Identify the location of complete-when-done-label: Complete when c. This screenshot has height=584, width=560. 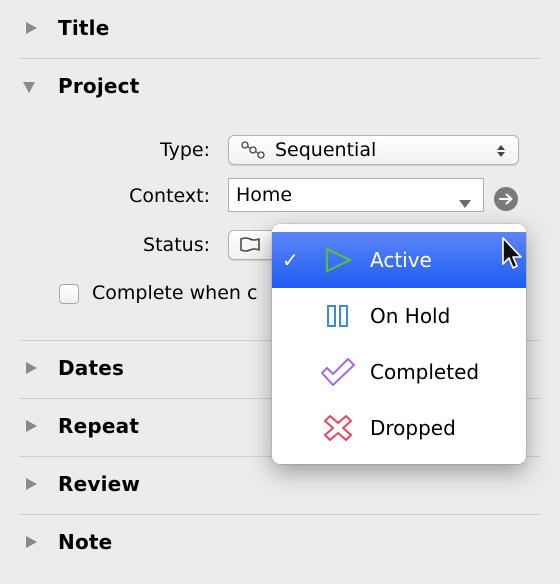
(175, 293).